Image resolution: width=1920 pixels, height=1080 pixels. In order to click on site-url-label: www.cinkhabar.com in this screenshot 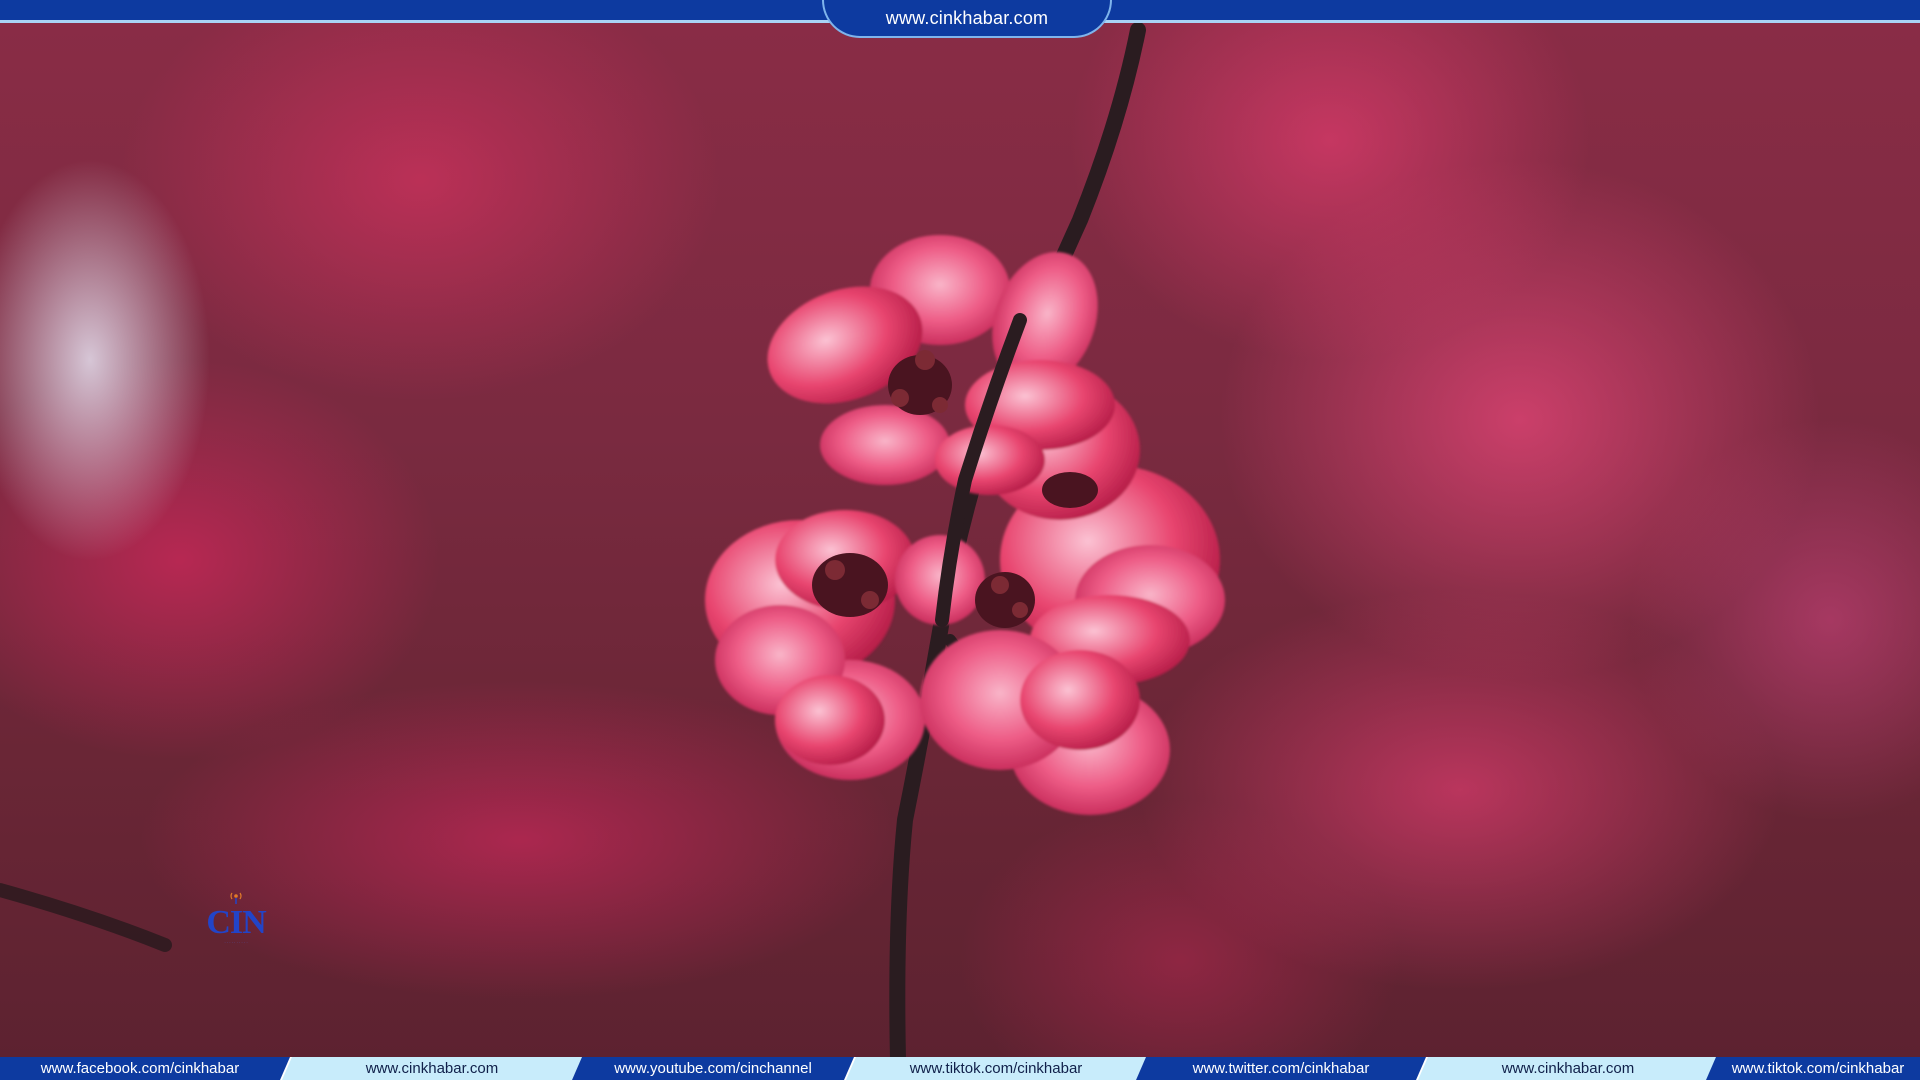, I will do `click(967, 17)`.